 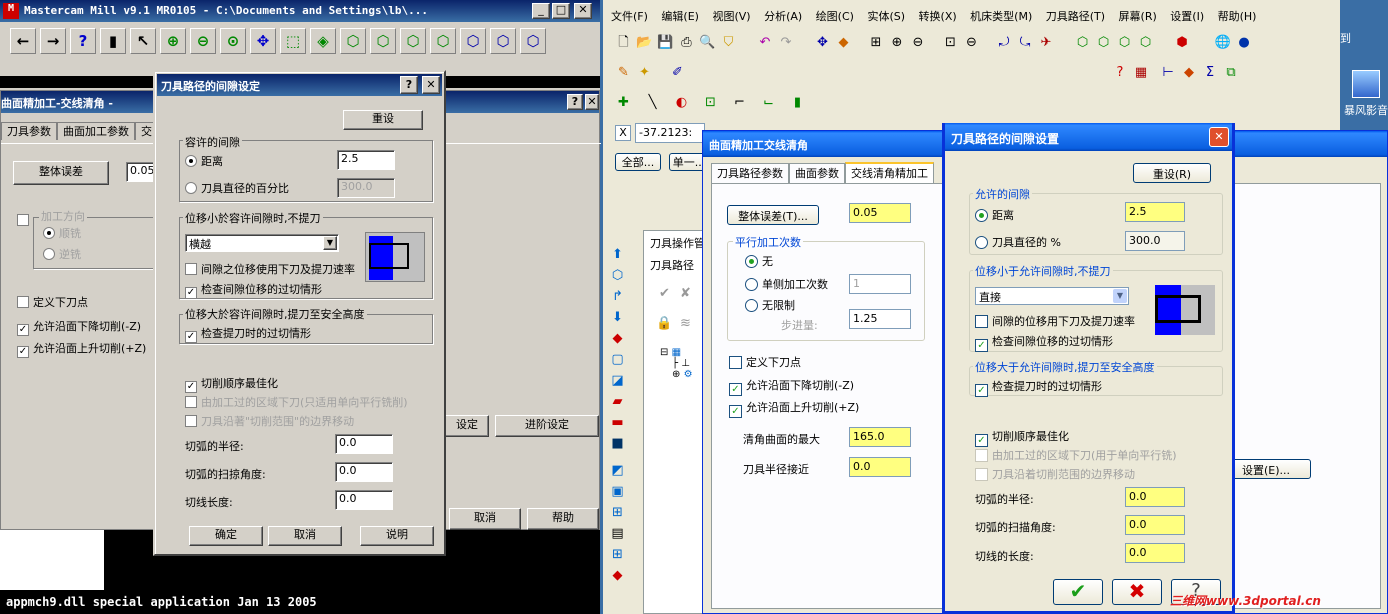 I want to click on cube-top-icon: ⬡, so click(x=353, y=41).